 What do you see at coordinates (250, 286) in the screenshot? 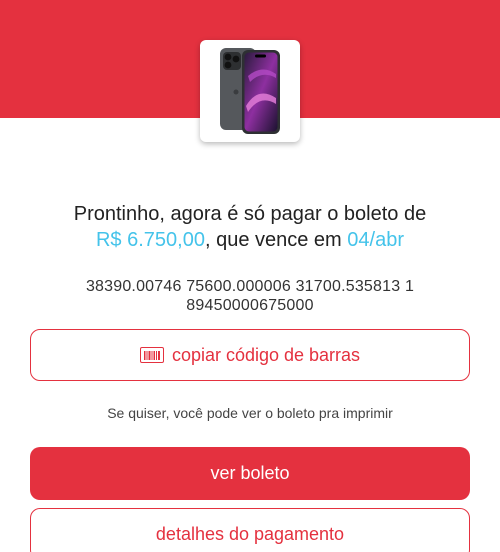
I see `barcode-line-1: 38390.00746 75600.000006 31700.535813 1` at bounding box center [250, 286].